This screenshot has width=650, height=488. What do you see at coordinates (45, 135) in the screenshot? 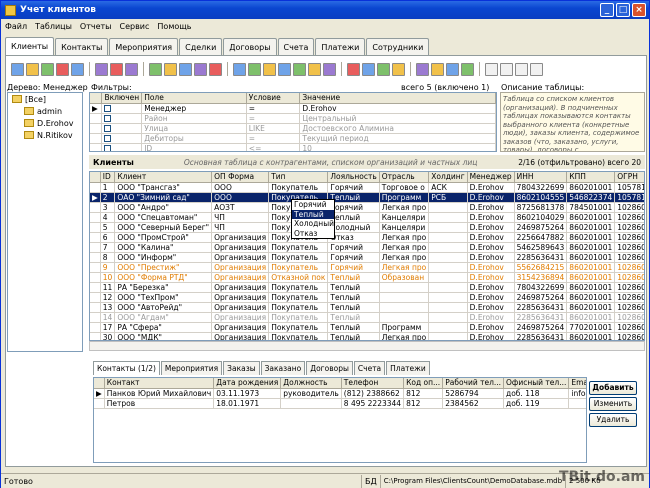
I see `tree-item: N.Ritikov` at bounding box center [45, 135].